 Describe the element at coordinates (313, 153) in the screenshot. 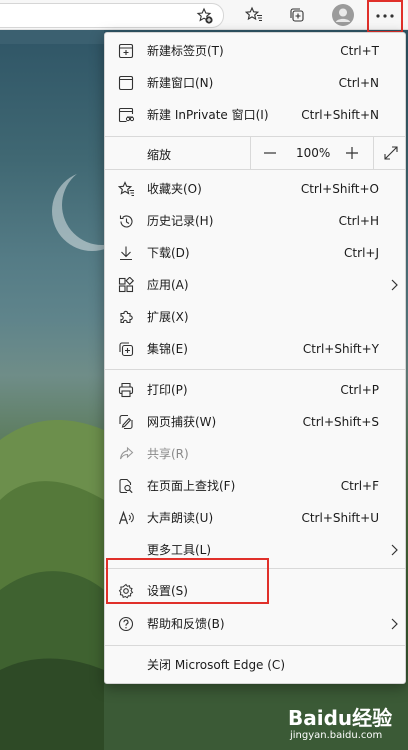

I see `zoom-value: 100%` at that location.